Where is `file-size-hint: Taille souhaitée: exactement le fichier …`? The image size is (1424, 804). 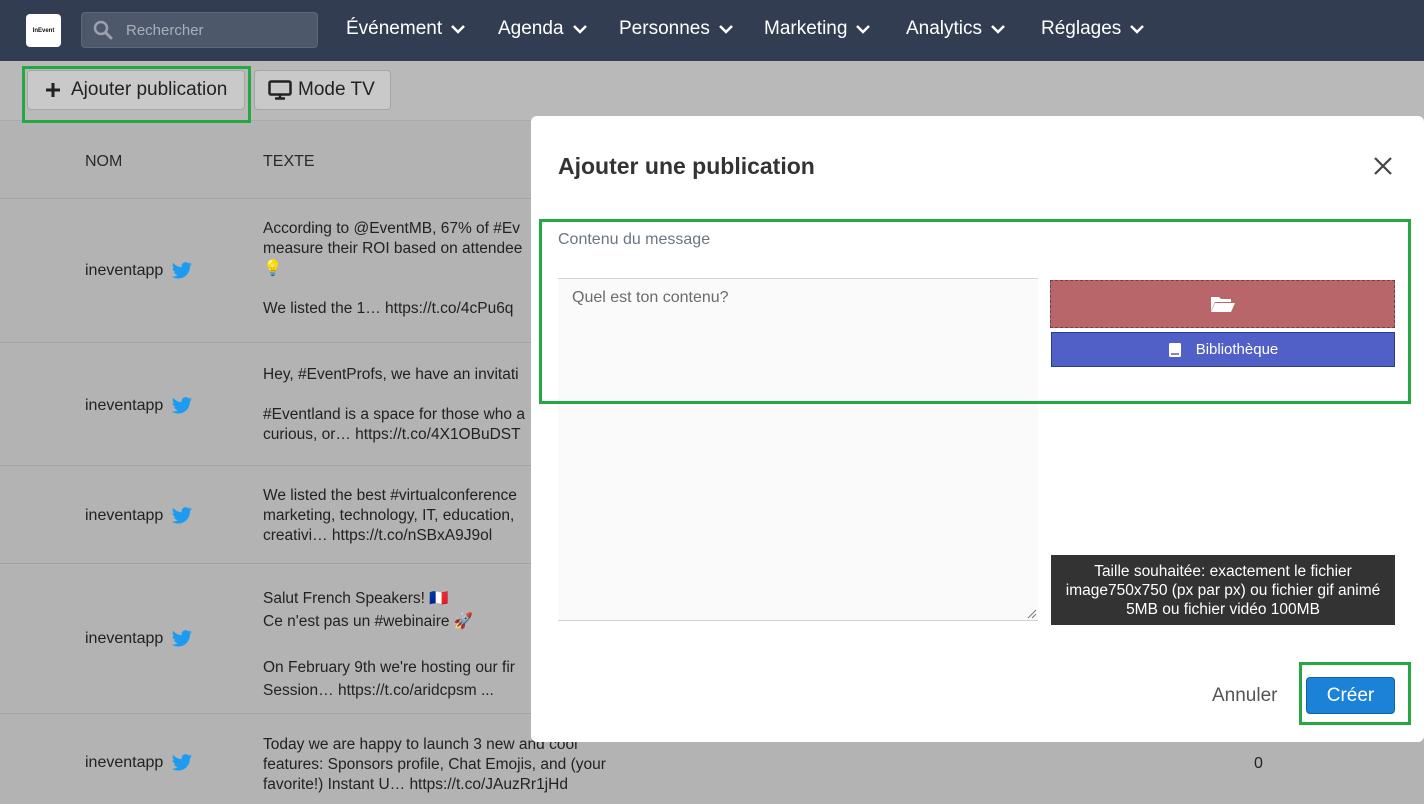 file-size-hint: Taille souhaitée: exactement le fichier … is located at coordinates (1223, 590).